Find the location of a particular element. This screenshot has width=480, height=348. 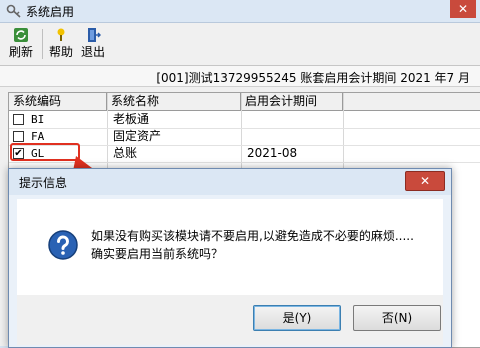

exit-button: 退出 is located at coordinates (93, 45).